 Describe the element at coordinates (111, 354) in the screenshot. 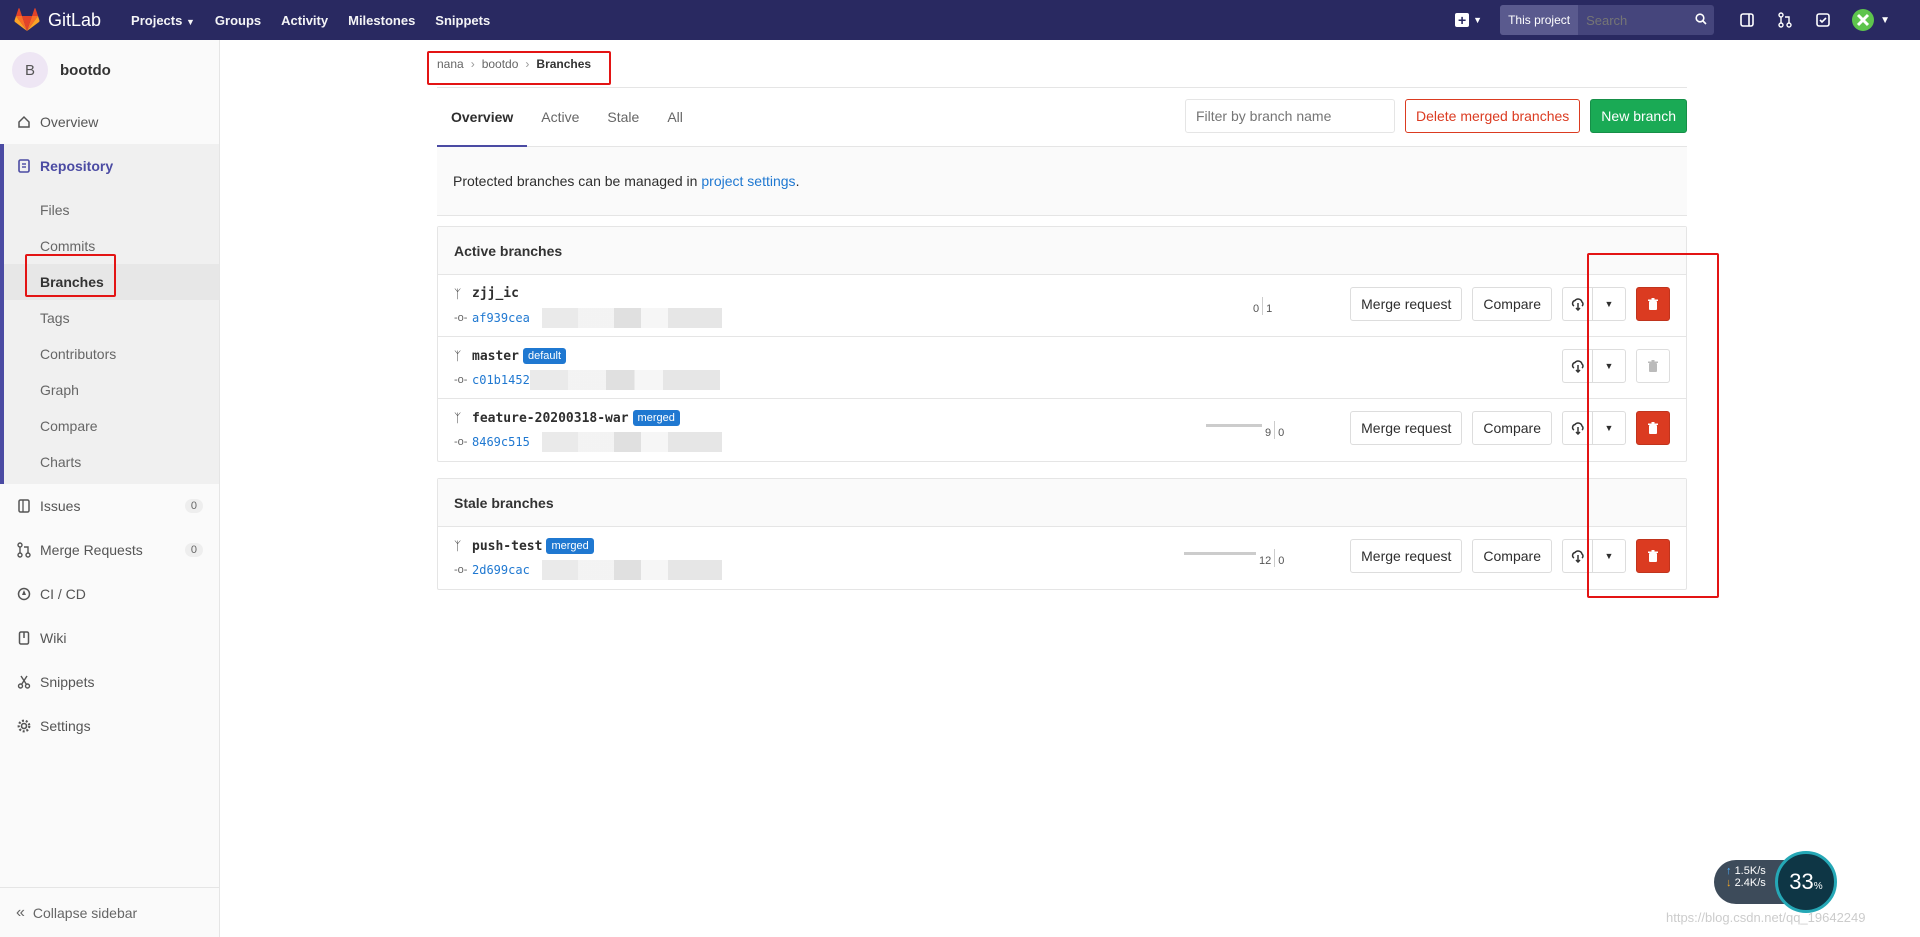

I see `sidebar-item-contributors: Contributors` at that location.